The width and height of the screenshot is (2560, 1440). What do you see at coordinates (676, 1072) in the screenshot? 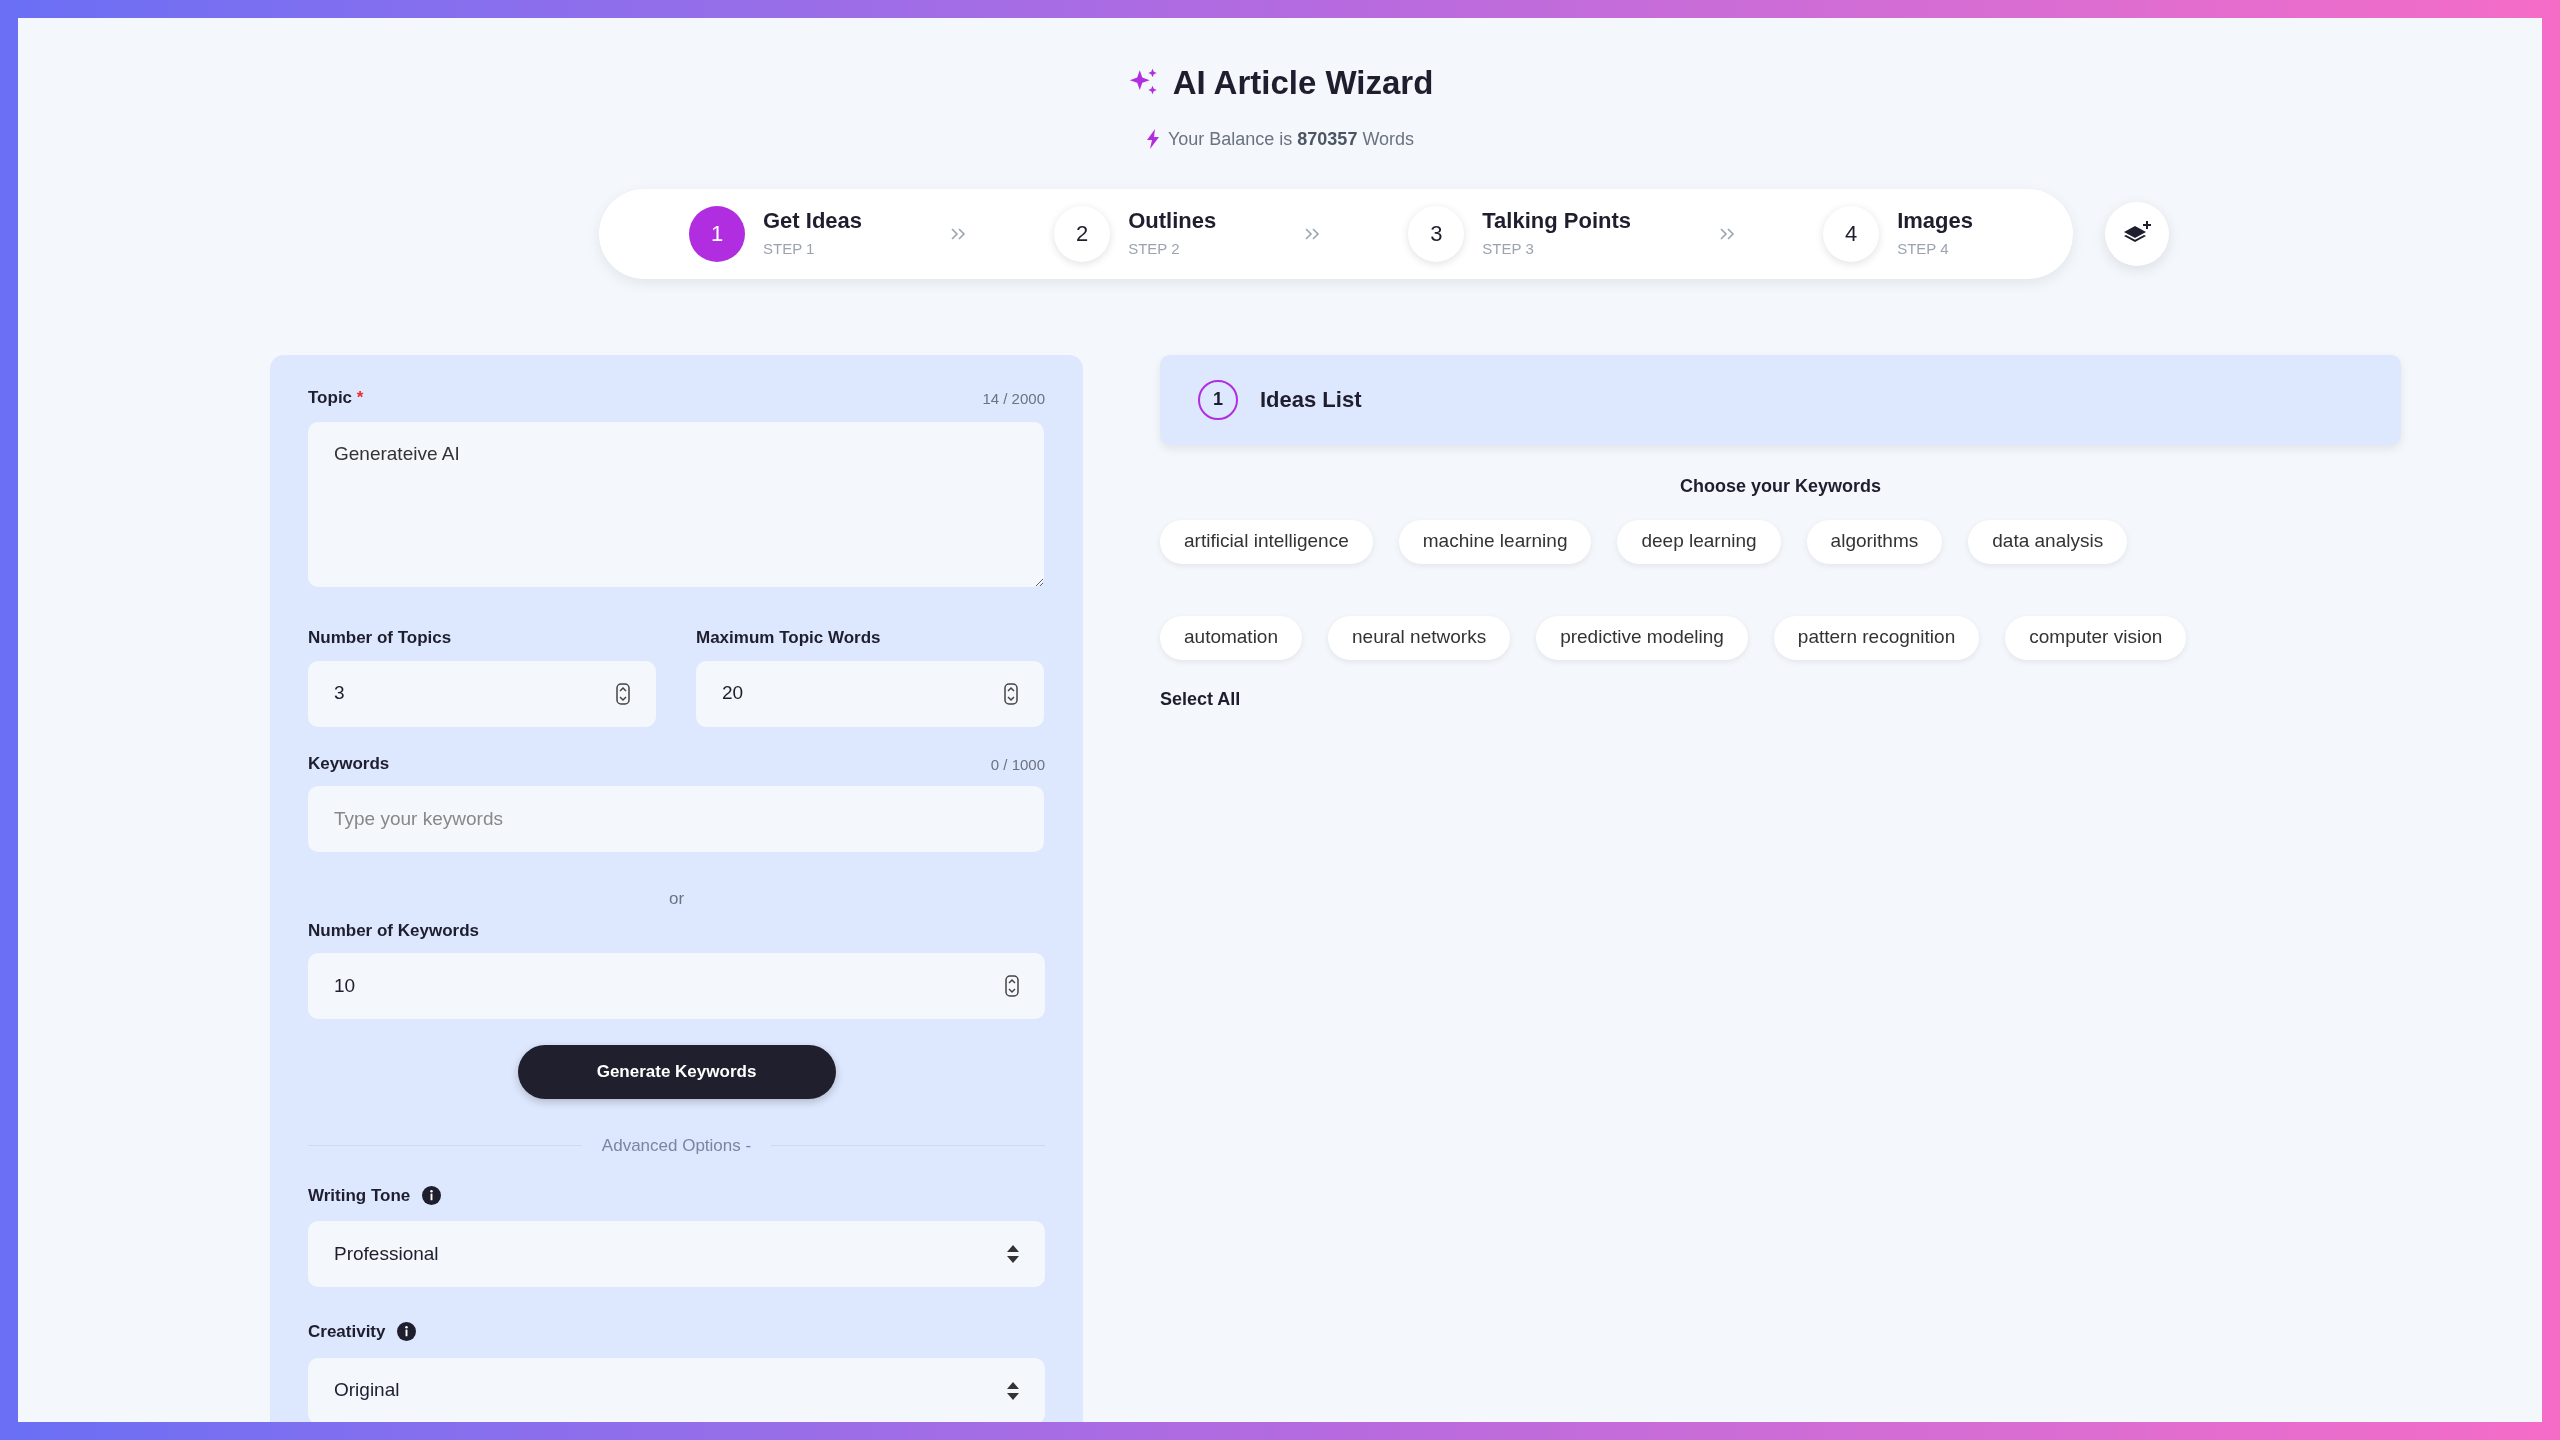
I see `generate-keywords-button: Generate Keywords` at bounding box center [676, 1072].